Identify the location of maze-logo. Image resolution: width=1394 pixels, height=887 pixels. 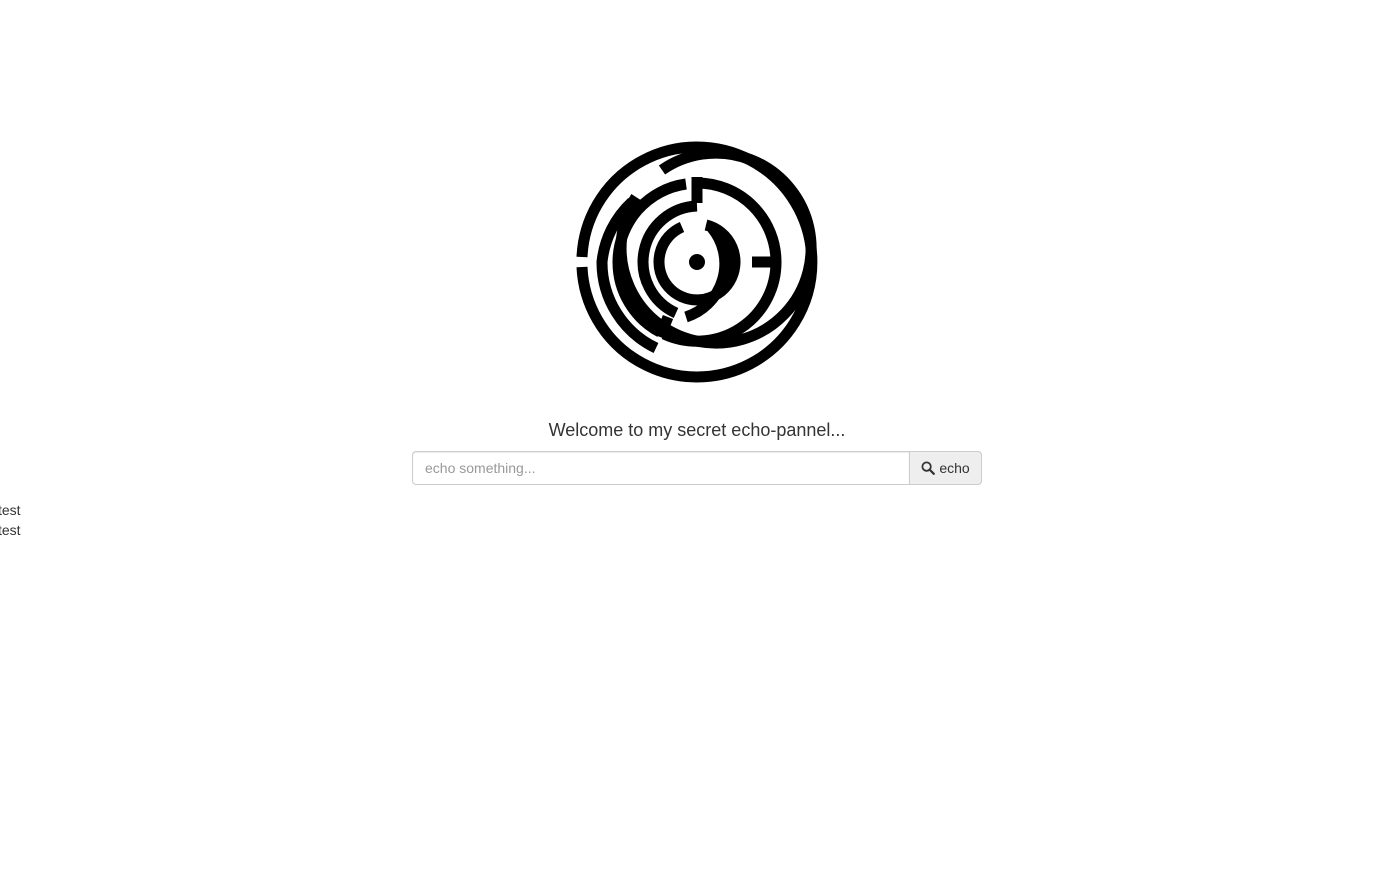
(697, 262).